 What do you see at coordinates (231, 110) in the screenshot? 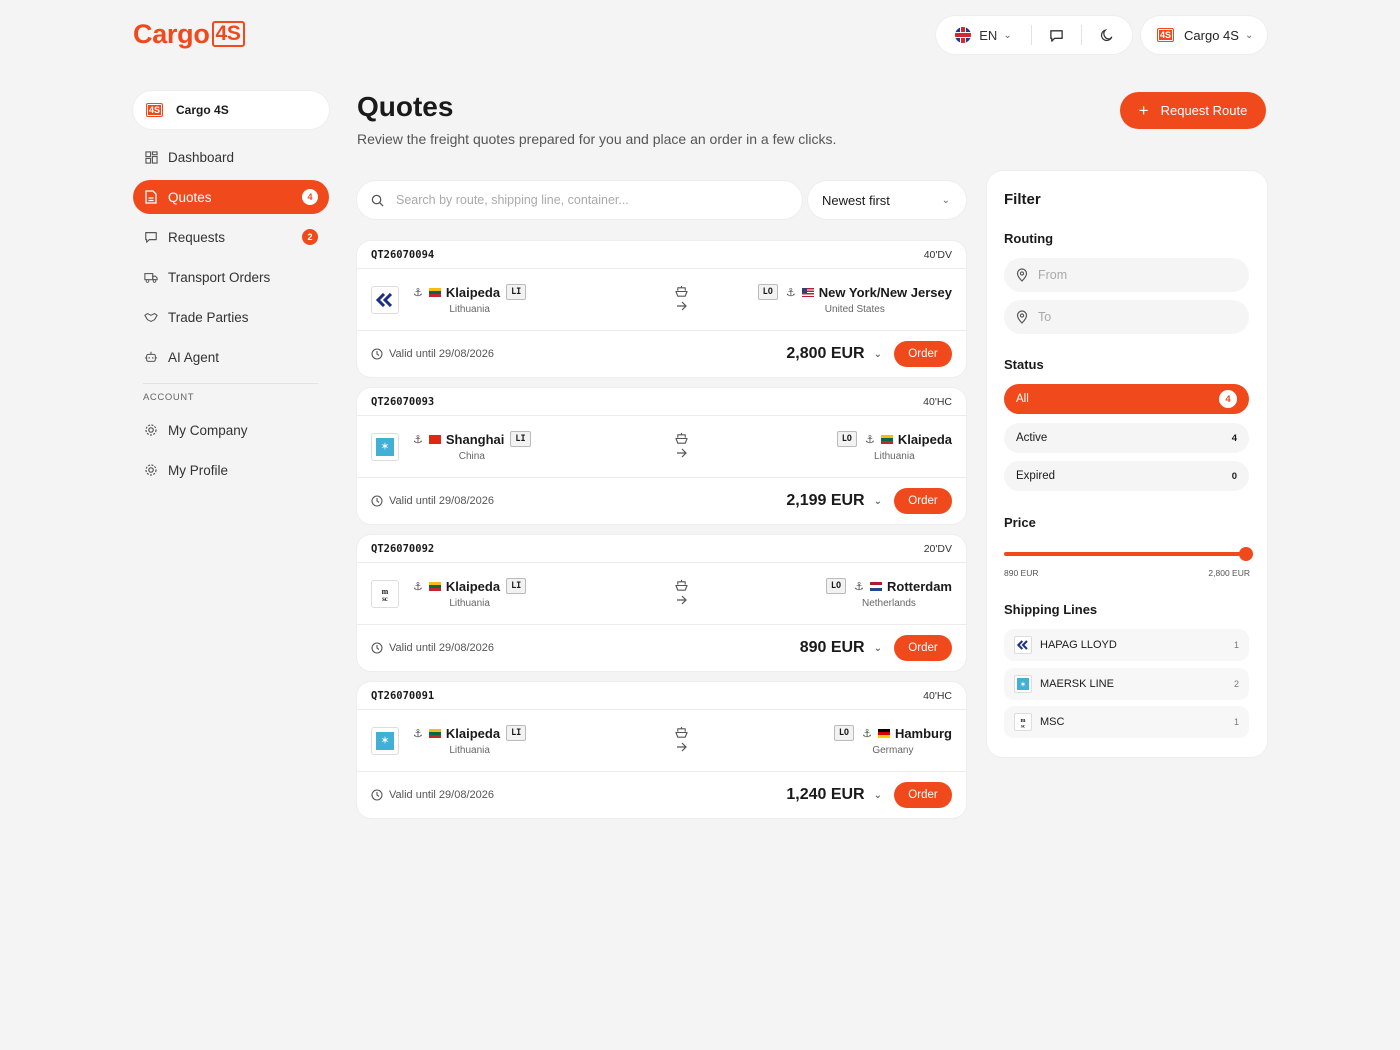
I see `sidebar-company-card: 4S Cargo 4S` at bounding box center [231, 110].